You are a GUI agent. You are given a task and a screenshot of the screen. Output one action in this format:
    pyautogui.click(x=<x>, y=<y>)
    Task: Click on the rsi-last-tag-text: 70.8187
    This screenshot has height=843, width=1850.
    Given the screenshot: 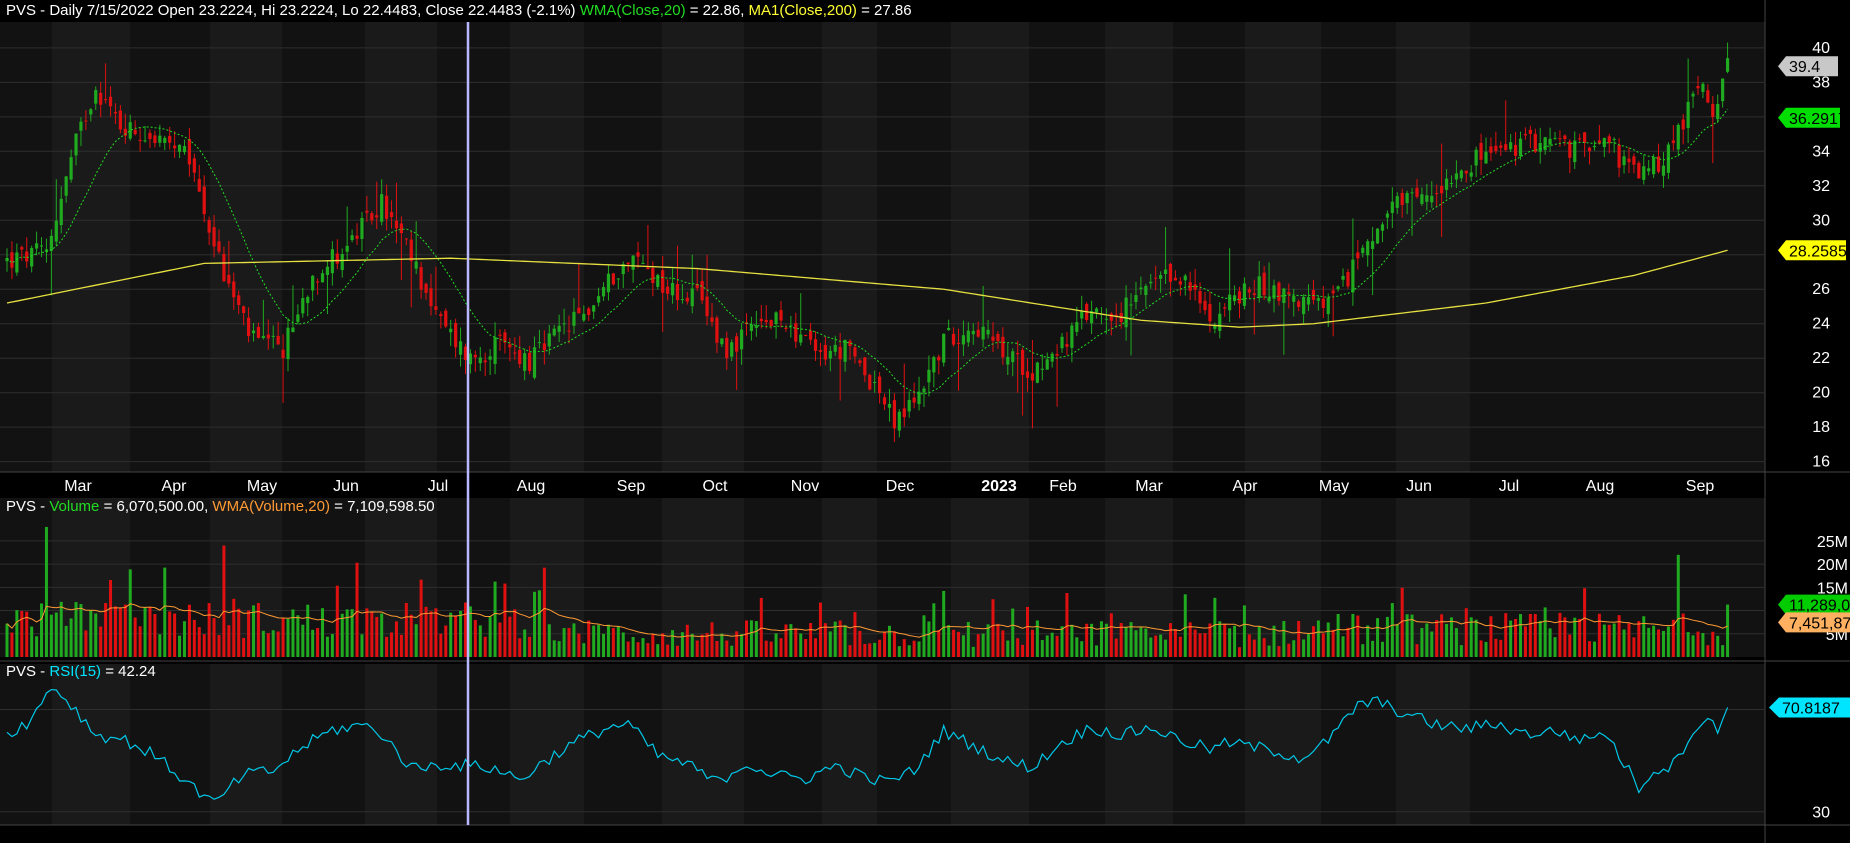 What is the action you would take?
    pyautogui.click(x=1811, y=708)
    